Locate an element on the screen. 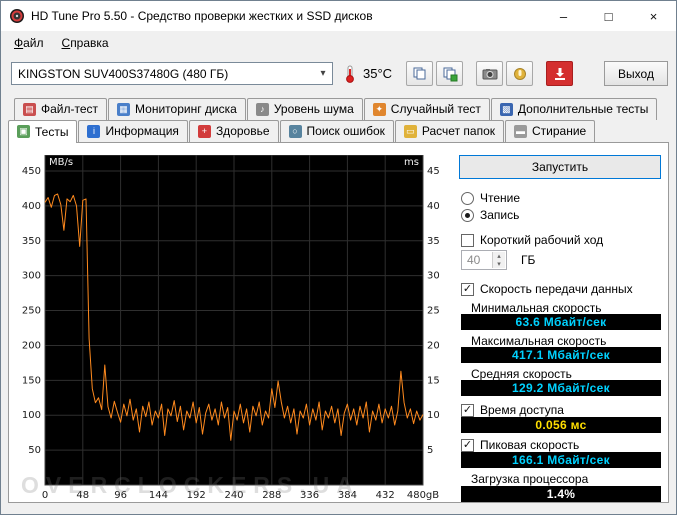 The image size is (677, 515). export-icon is located at coordinates (450, 74).